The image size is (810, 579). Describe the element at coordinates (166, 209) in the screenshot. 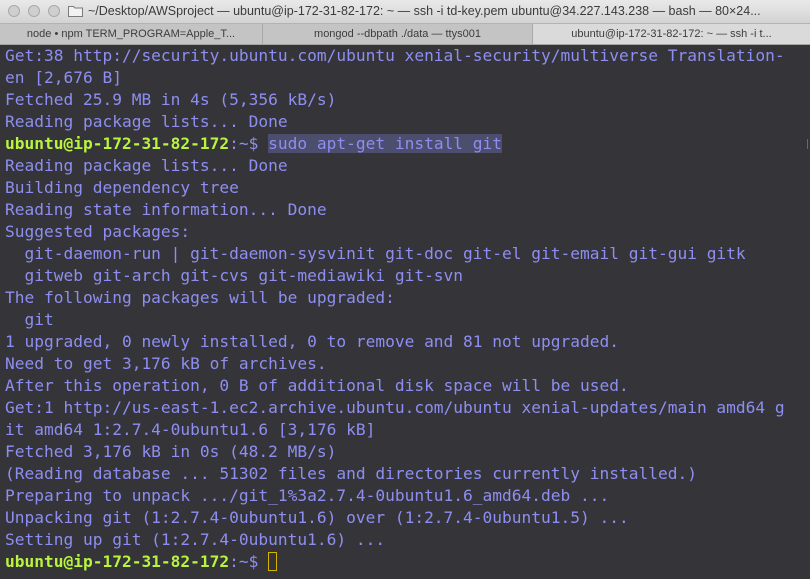

I see `output-line: Reading state information... Done` at that location.